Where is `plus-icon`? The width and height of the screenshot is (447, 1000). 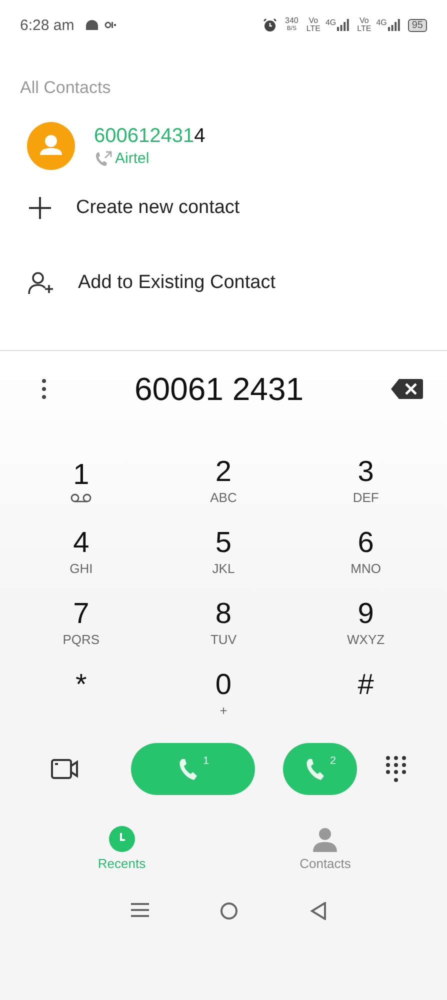 plus-icon is located at coordinates (40, 208).